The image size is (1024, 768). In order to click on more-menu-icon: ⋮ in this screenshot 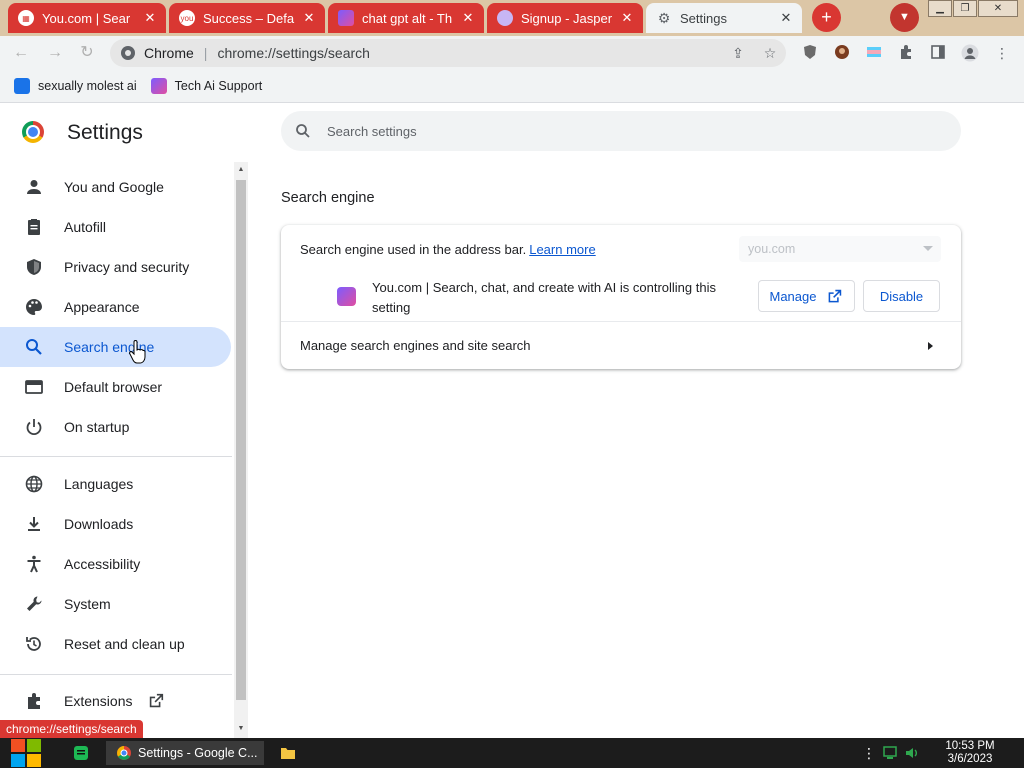, I will do `click(1002, 53)`.